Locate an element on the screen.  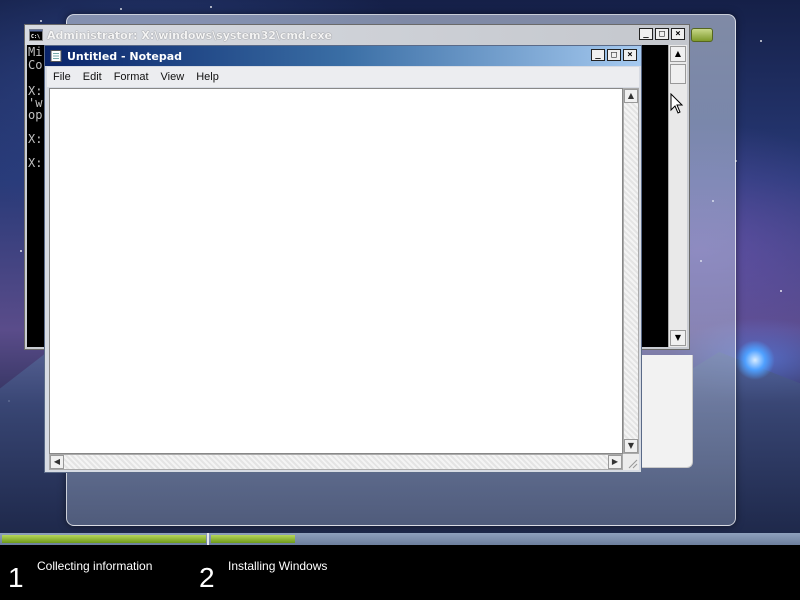
menu-file: File is located at coordinates (62, 77).